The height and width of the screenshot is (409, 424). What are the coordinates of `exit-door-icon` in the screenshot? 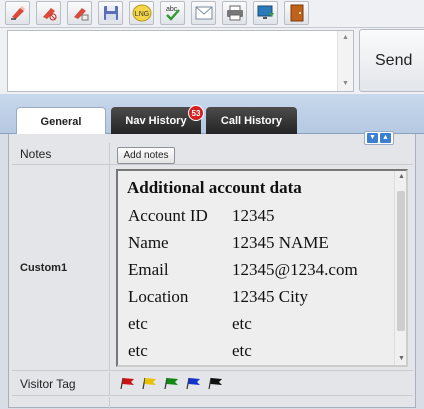 It's located at (297, 13).